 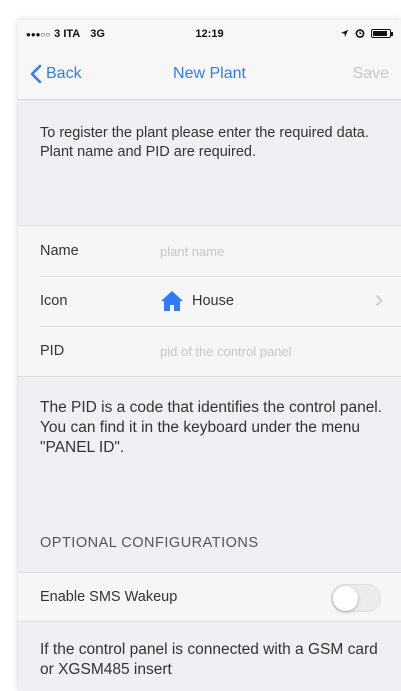 I want to click on page-title: New Plant, so click(x=209, y=73).